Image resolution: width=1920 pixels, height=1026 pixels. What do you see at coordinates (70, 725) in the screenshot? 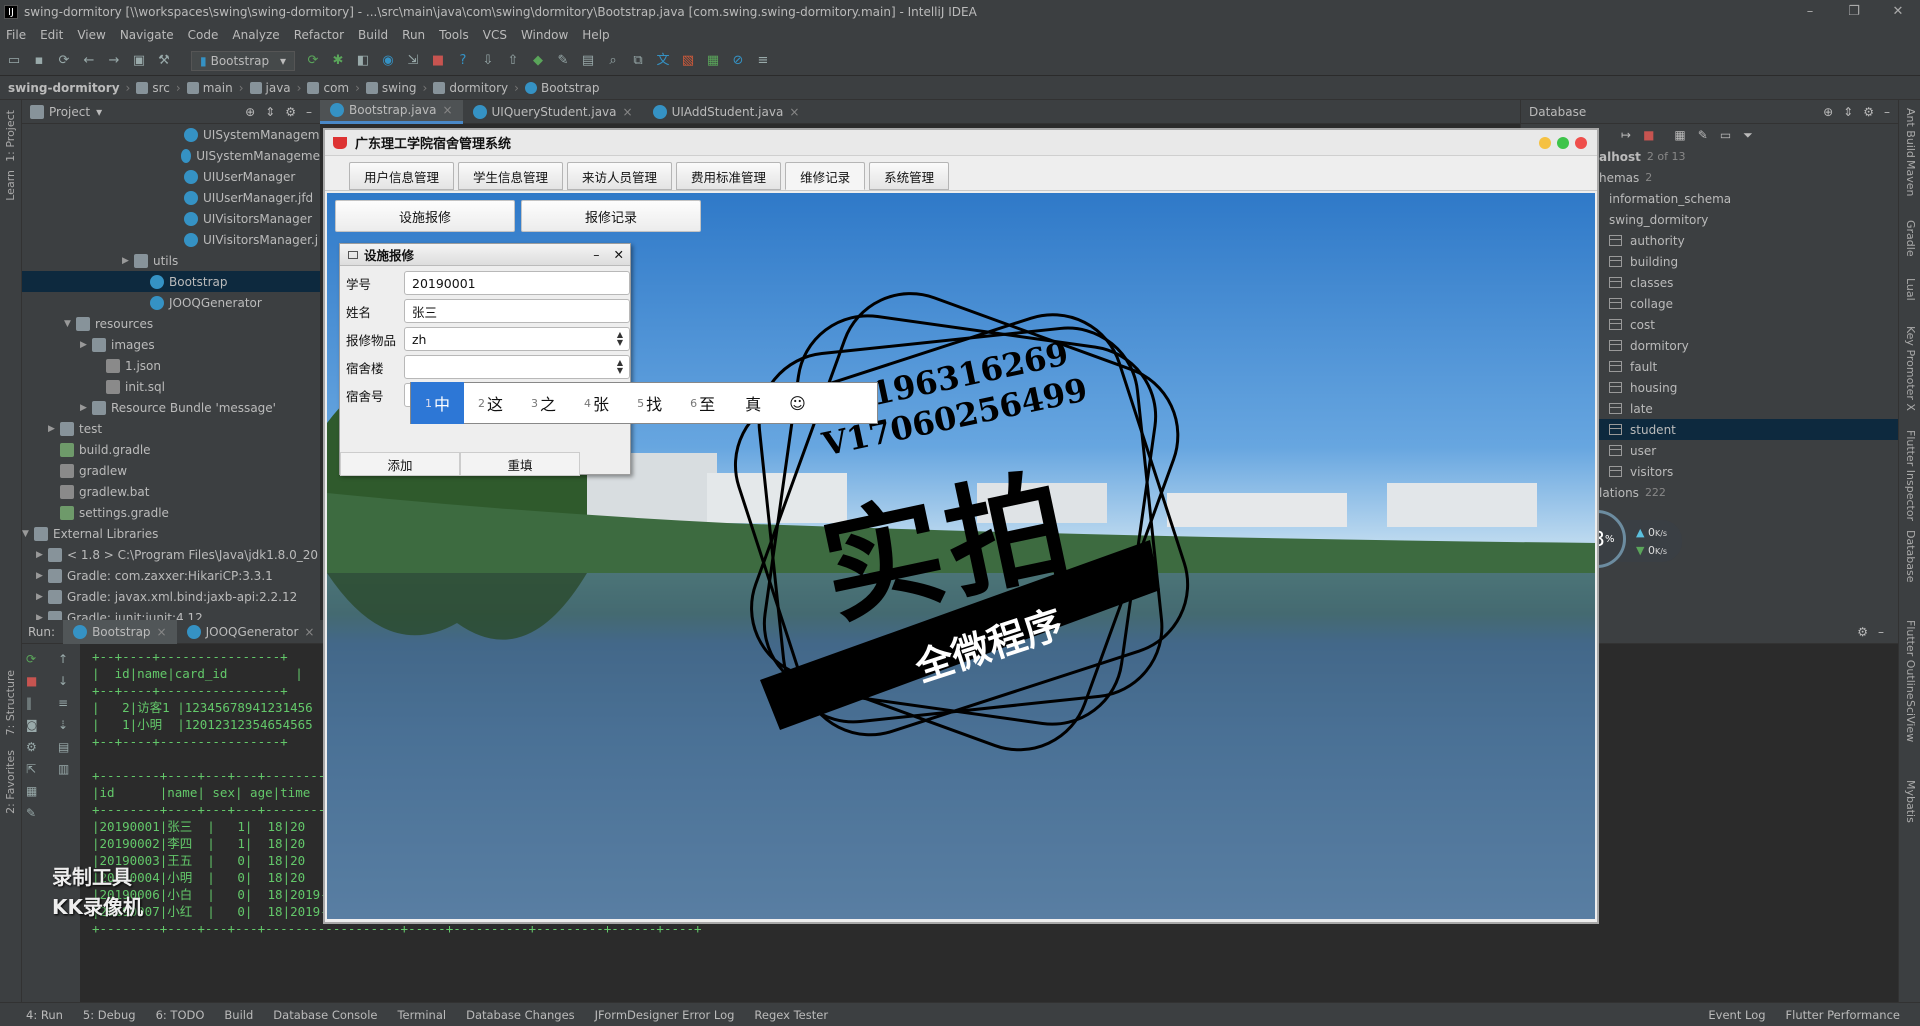
I see `scroll-end-icon: ⇣` at bounding box center [70, 725].